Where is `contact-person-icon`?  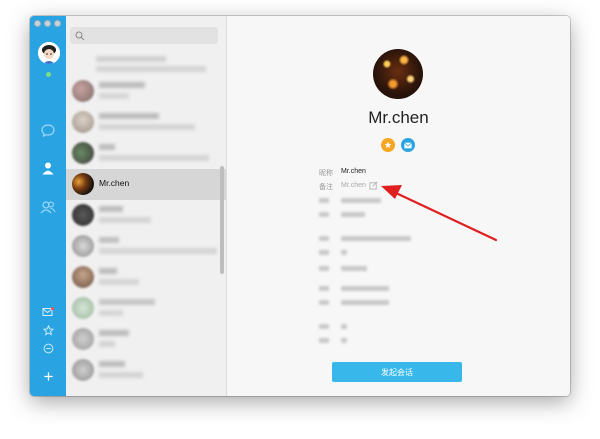 contact-person-icon is located at coordinates (48, 168).